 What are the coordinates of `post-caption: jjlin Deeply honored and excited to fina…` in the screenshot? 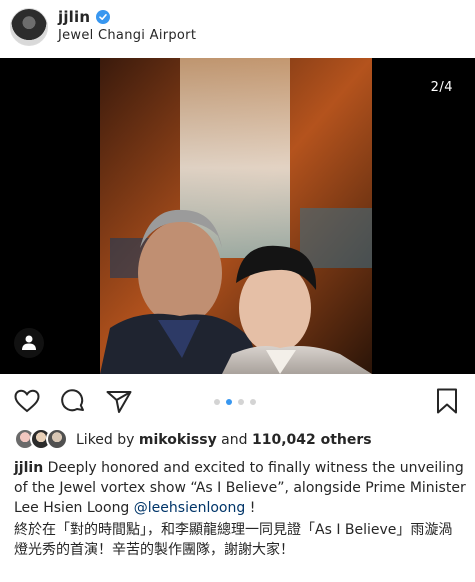 It's located at (240, 488).